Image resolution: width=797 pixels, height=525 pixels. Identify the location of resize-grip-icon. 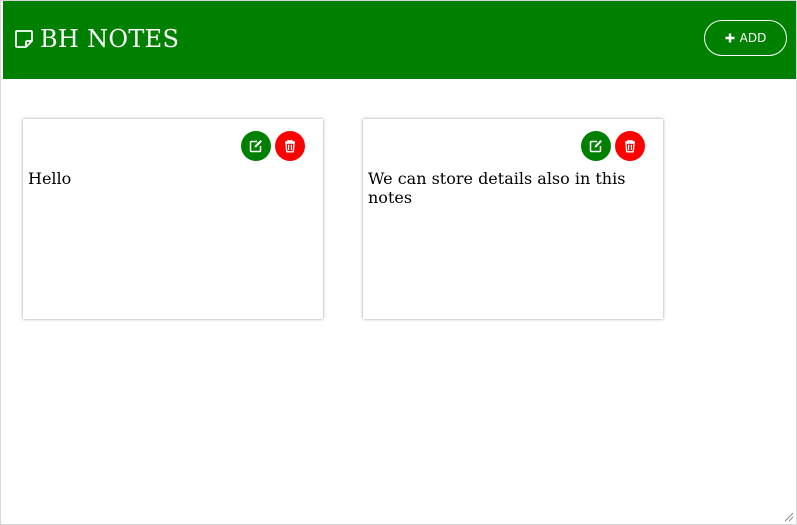
(789, 517).